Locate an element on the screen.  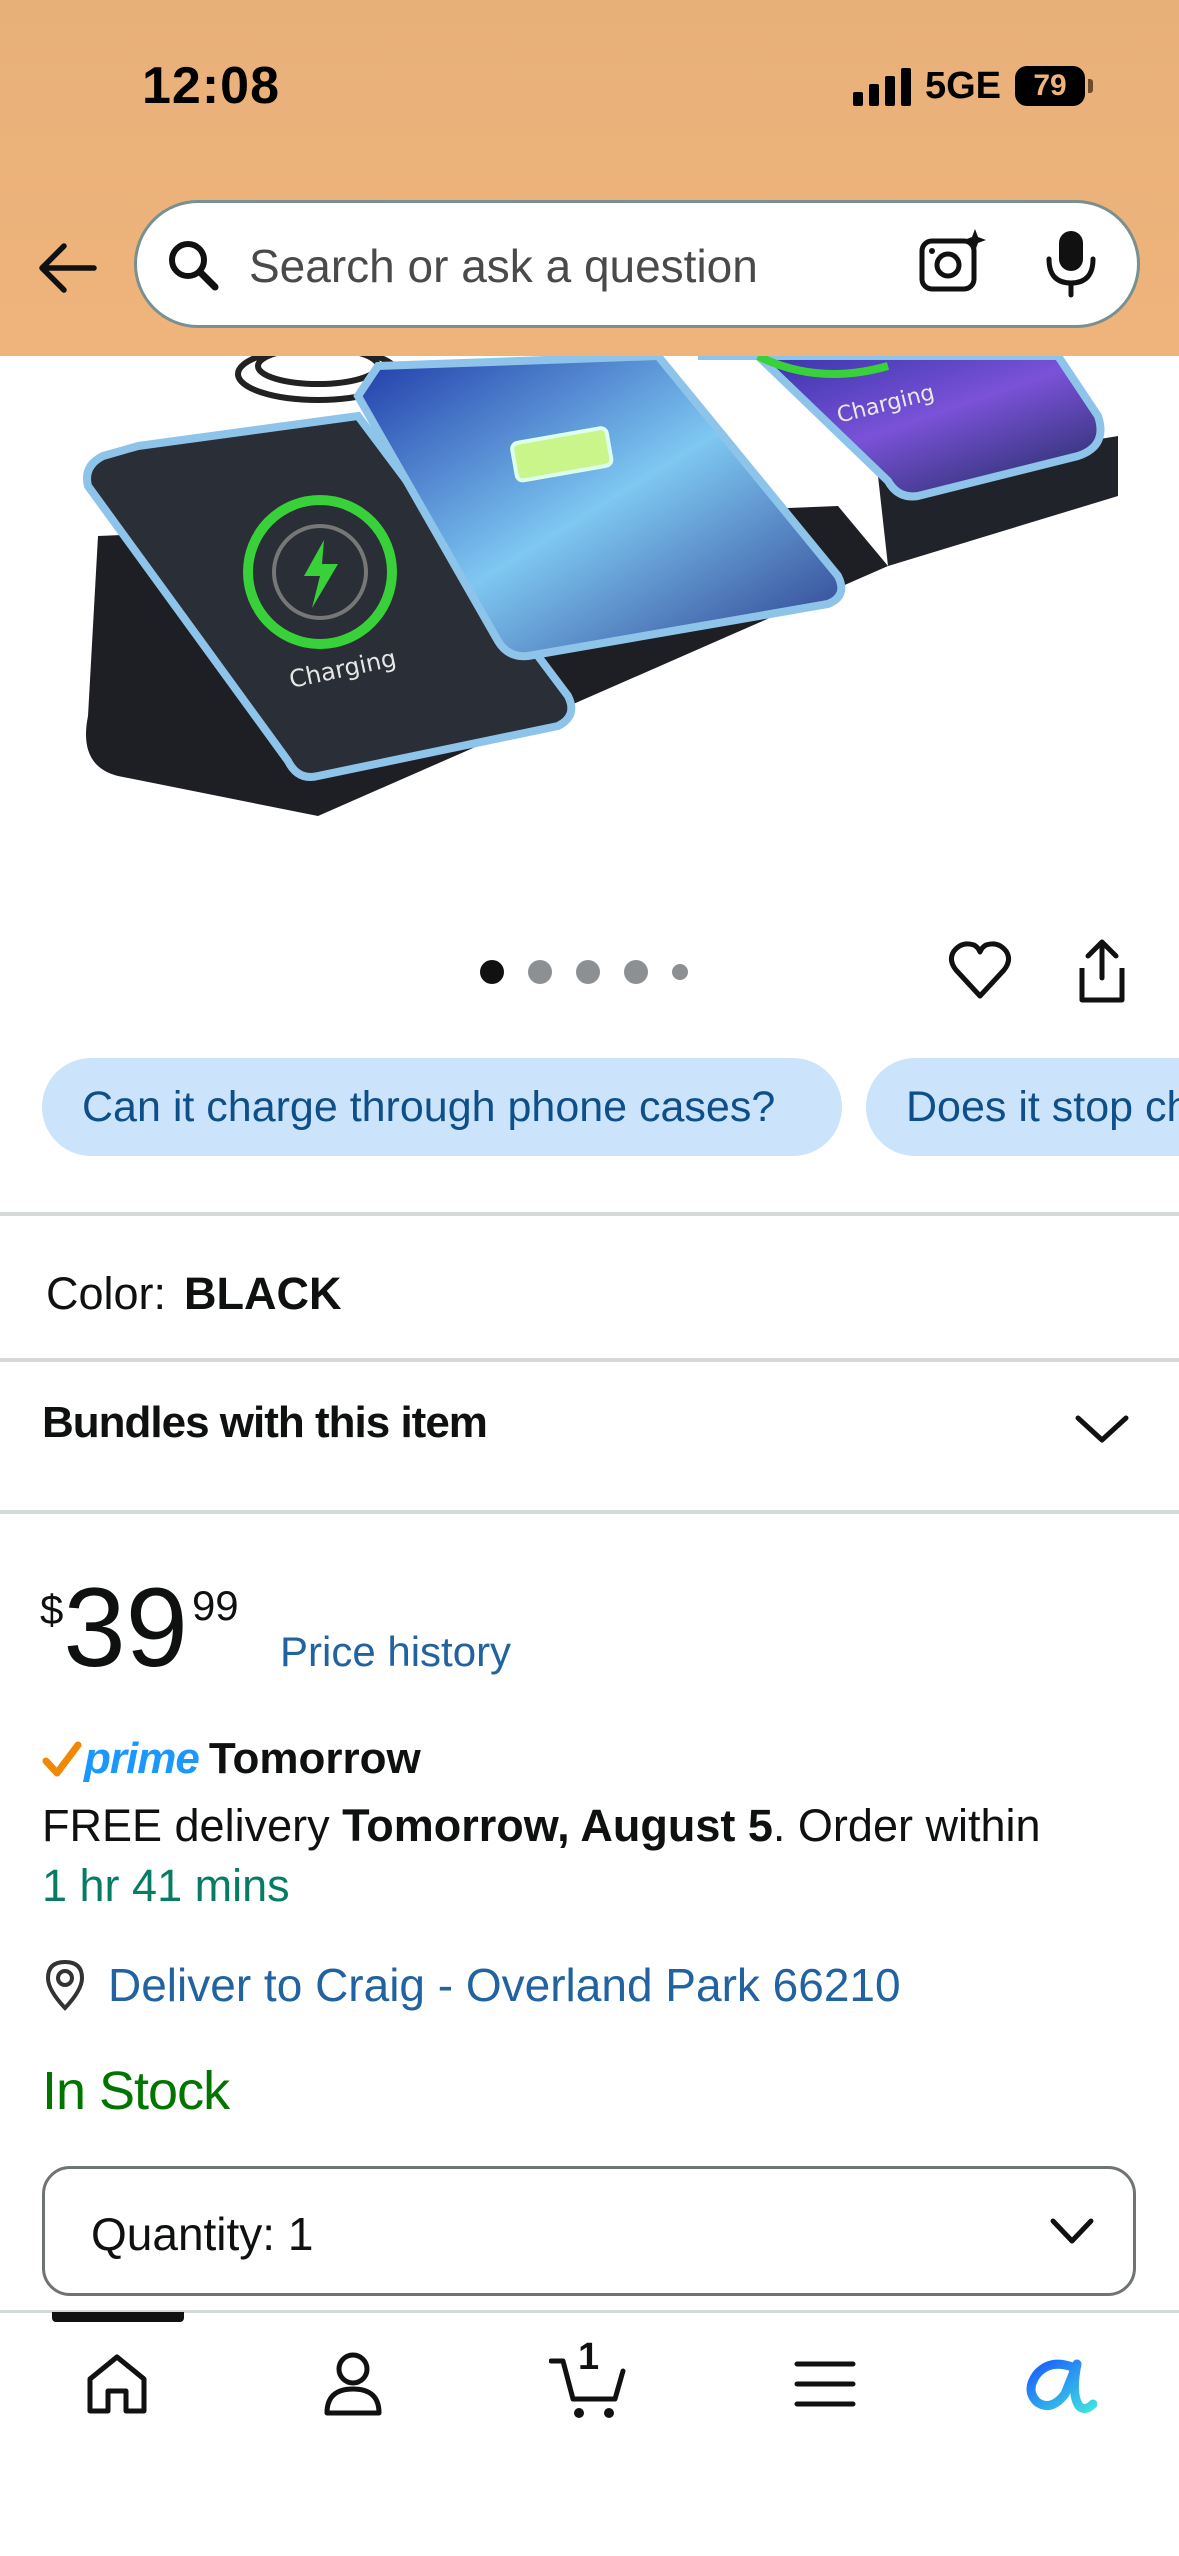
price-history-link: Price history is located at coordinates (395, 1652).